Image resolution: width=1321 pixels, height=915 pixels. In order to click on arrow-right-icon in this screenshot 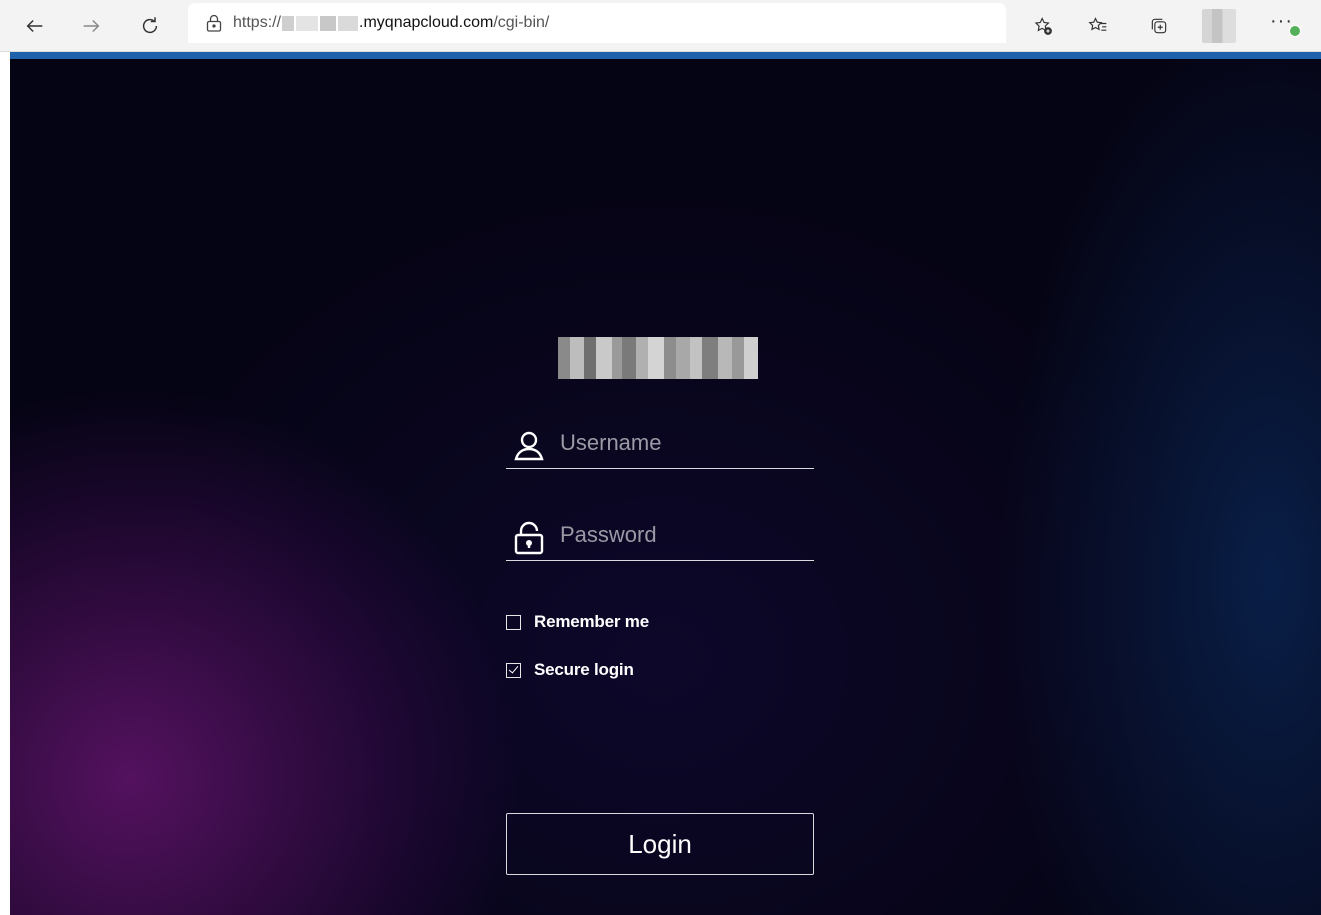, I will do `click(91, 26)`.